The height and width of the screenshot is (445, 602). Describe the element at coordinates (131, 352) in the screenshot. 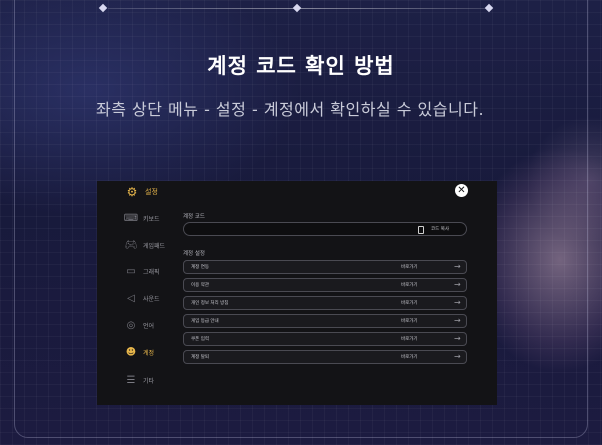

I see `account-icon: ☻` at that location.